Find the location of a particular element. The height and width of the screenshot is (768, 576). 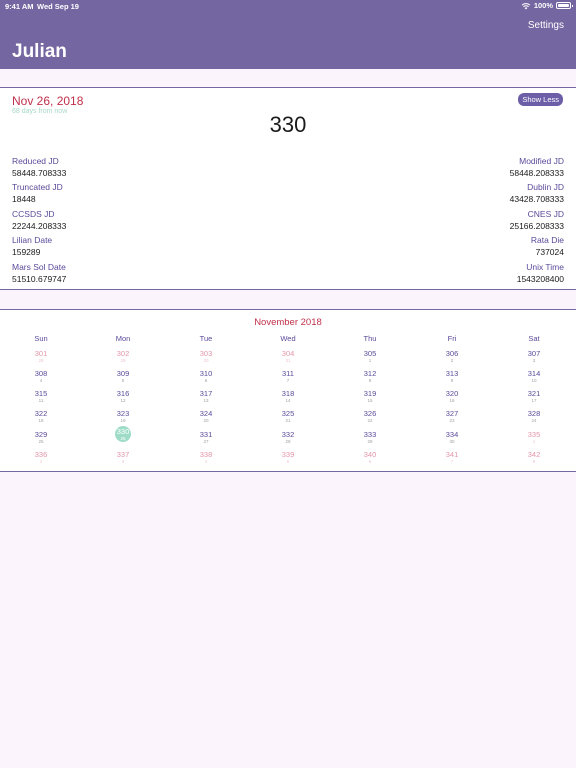

calendar-day: 321 17 is located at coordinates (534, 396).